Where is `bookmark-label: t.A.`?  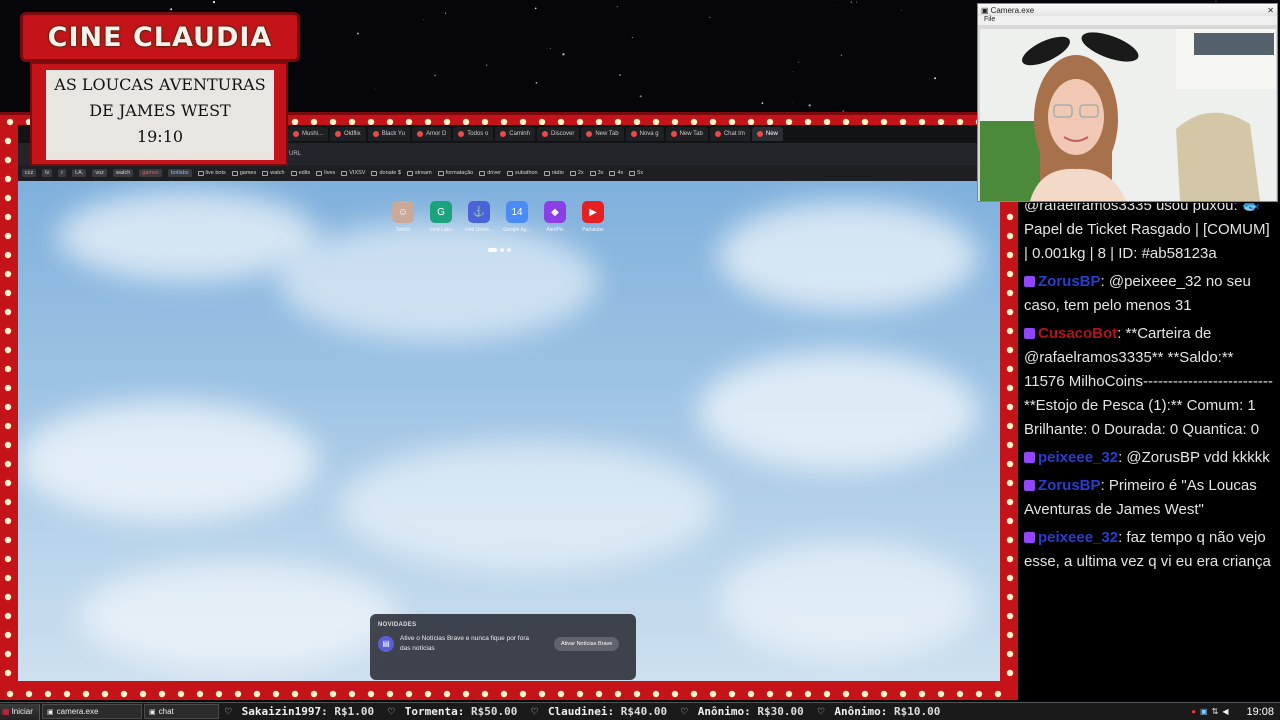 bookmark-label: t.A. is located at coordinates (79, 173).